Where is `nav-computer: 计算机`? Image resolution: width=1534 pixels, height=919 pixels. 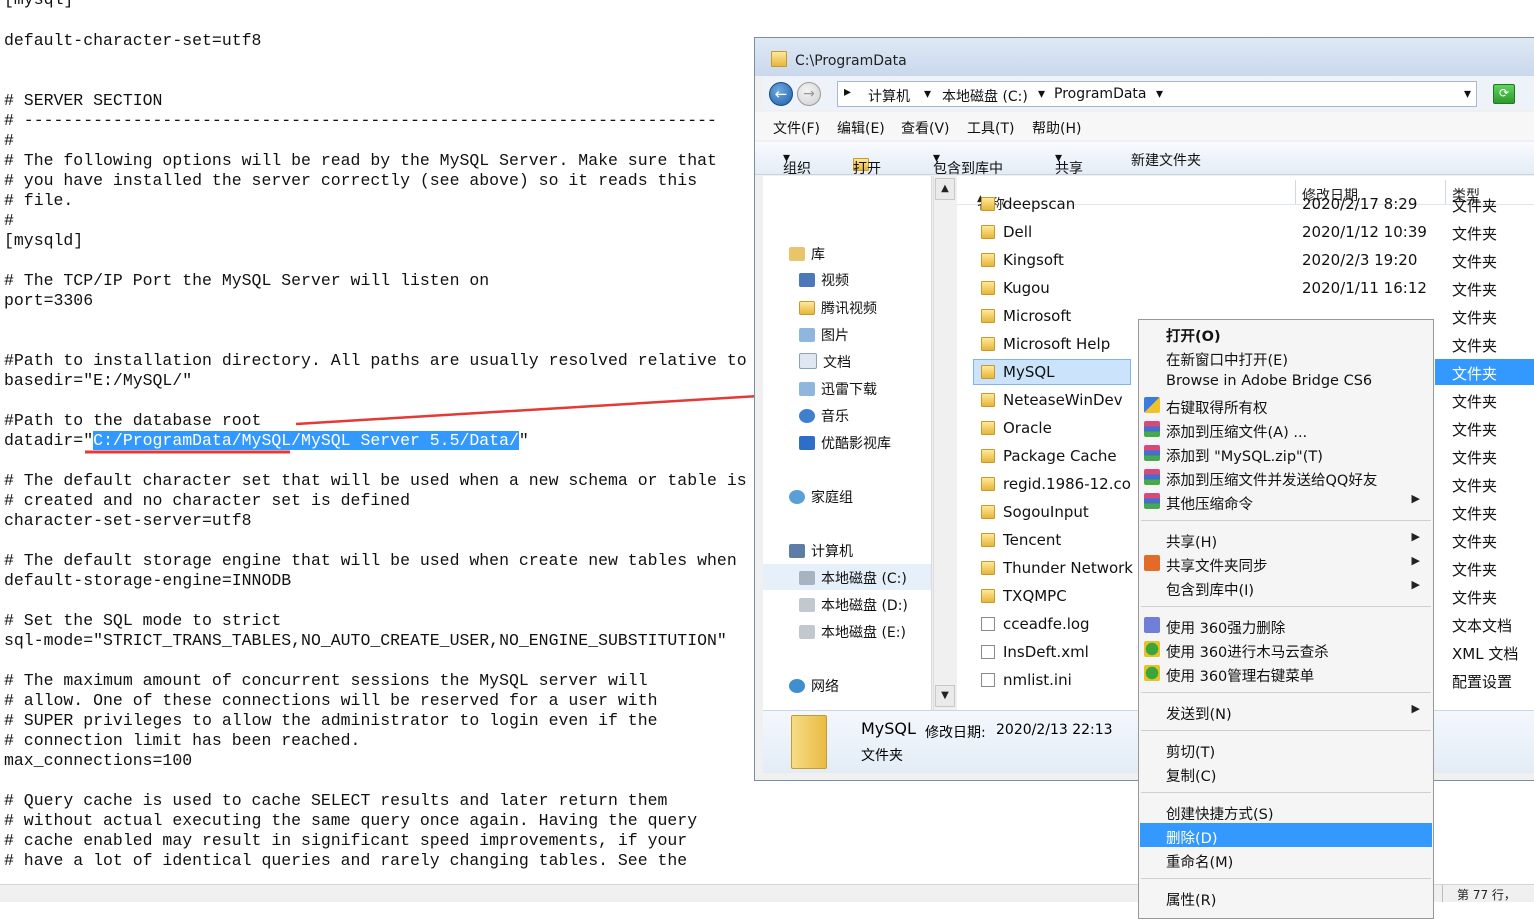
nav-computer: 计算机 is located at coordinates (821, 552).